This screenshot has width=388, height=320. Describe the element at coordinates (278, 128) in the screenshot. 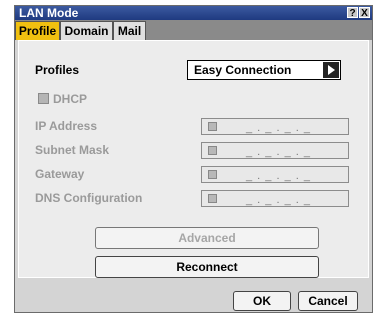

I see `ip-address-value: _ . _ . _ . _` at that location.